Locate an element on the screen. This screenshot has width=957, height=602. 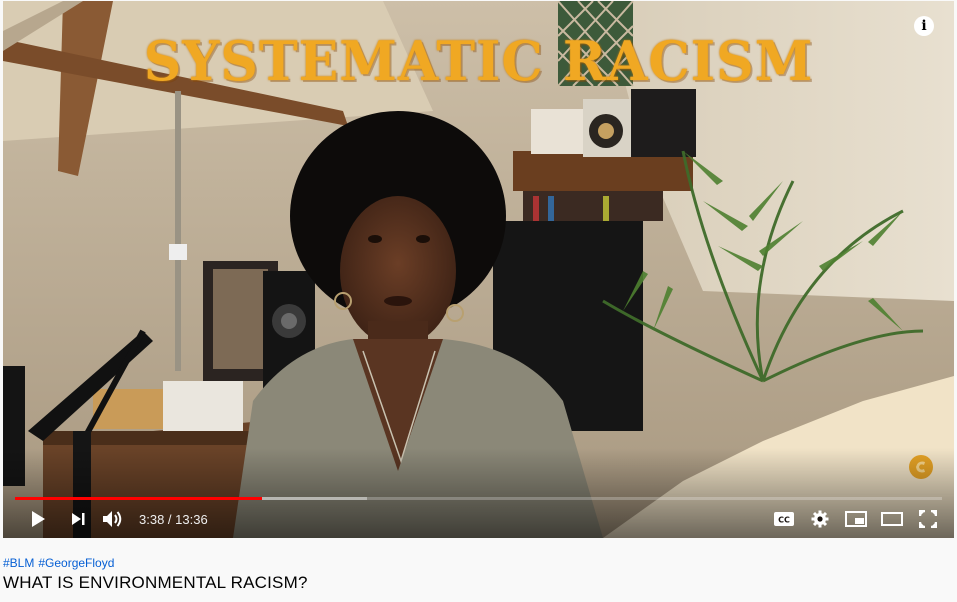
theater-mode-button is located at coordinates (892, 519).